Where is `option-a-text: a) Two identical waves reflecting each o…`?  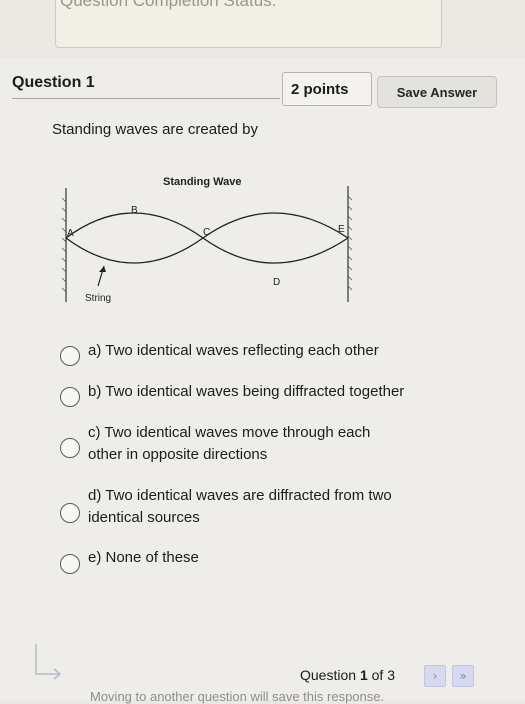
option-a-text: a) Two identical waves reflecting each o… is located at coordinates (233, 350).